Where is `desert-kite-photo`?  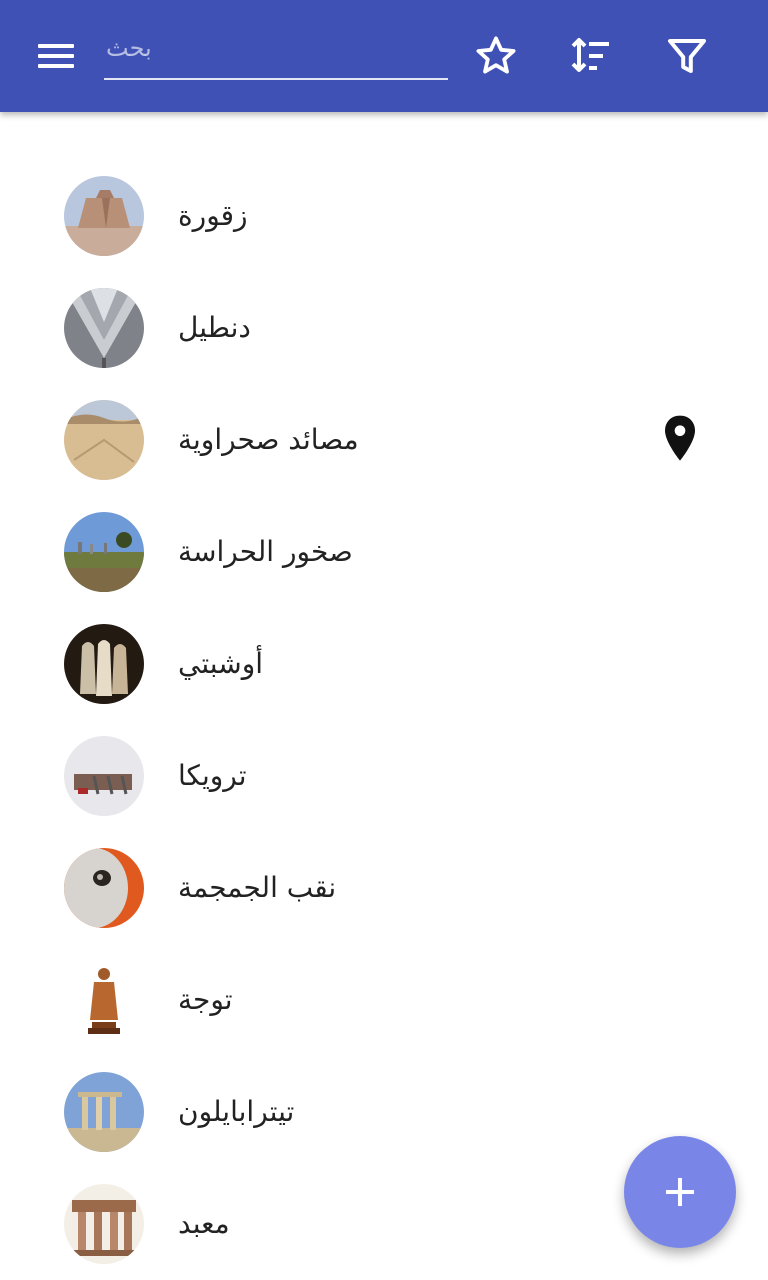 desert-kite-photo is located at coordinates (104, 440).